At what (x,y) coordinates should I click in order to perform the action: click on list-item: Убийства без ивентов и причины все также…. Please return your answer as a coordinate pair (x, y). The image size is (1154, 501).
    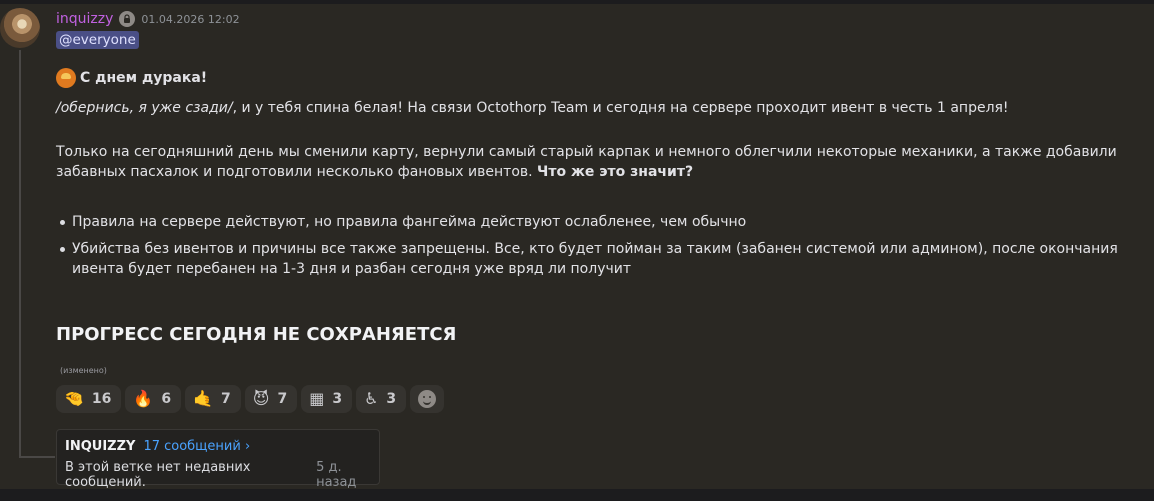
    Looking at the image, I should click on (601, 259).